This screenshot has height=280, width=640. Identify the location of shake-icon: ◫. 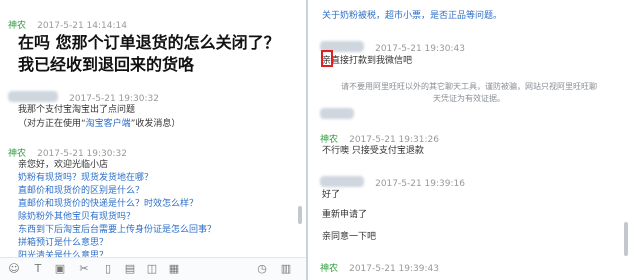
(152, 269).